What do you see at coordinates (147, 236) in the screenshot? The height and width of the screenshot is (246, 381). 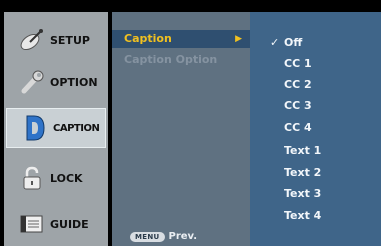 I see `menu-key-icon: MENU` at bounding box center [147, 236].